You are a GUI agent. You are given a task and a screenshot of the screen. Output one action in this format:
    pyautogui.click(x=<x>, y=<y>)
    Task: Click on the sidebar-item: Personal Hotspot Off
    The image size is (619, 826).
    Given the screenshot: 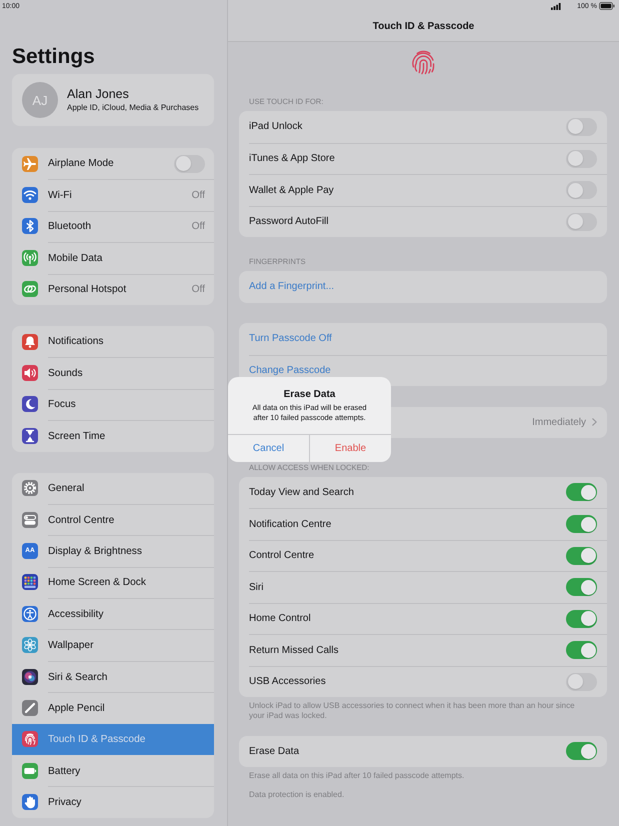 What is the action you would take?
    pyautogui.click(x=113, y=289)
    